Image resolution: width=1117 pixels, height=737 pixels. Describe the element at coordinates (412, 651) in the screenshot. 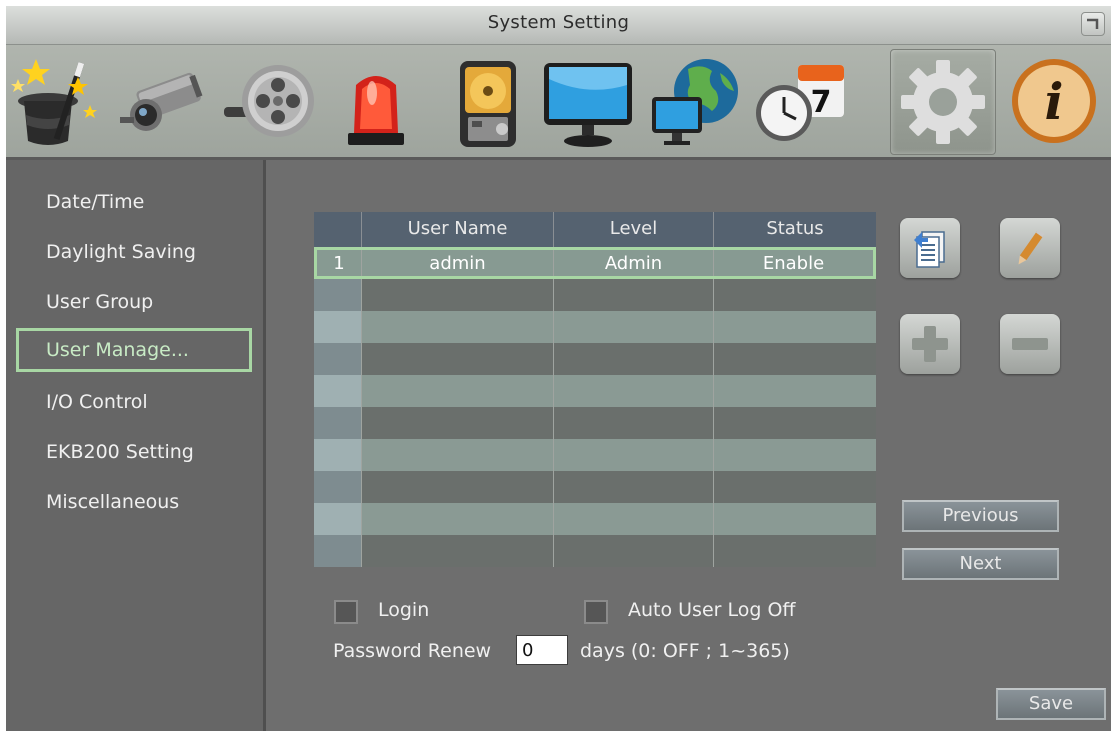

I see `password-renew-label: Password Renew` at that location.